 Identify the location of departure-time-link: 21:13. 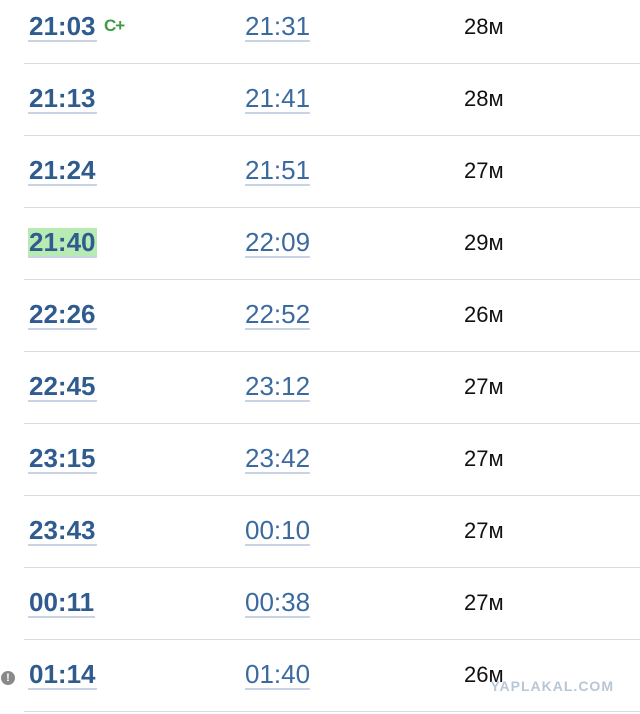
(62, 99).